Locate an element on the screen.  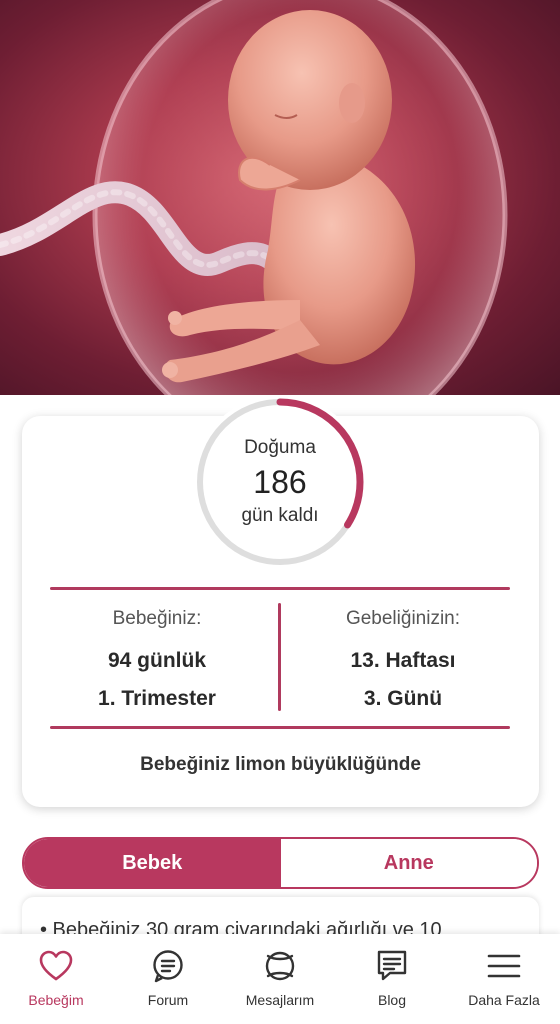
menu-icon is located at coordinates (504, 966).